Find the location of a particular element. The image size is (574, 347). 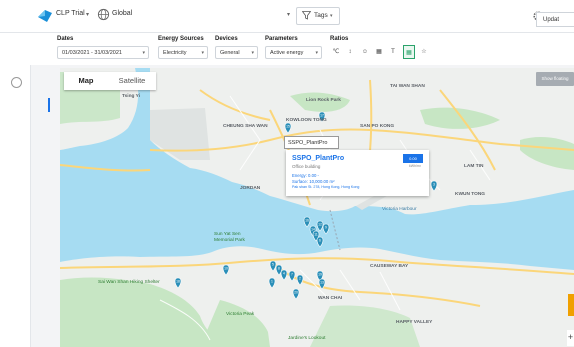

filter-icon is located at coordinates (306, 15).